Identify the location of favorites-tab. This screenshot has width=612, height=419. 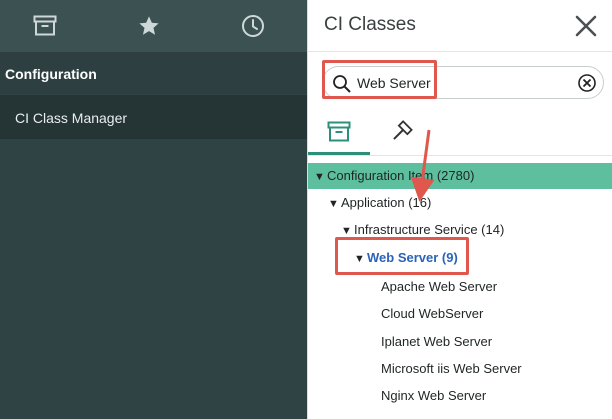
(149, 26).